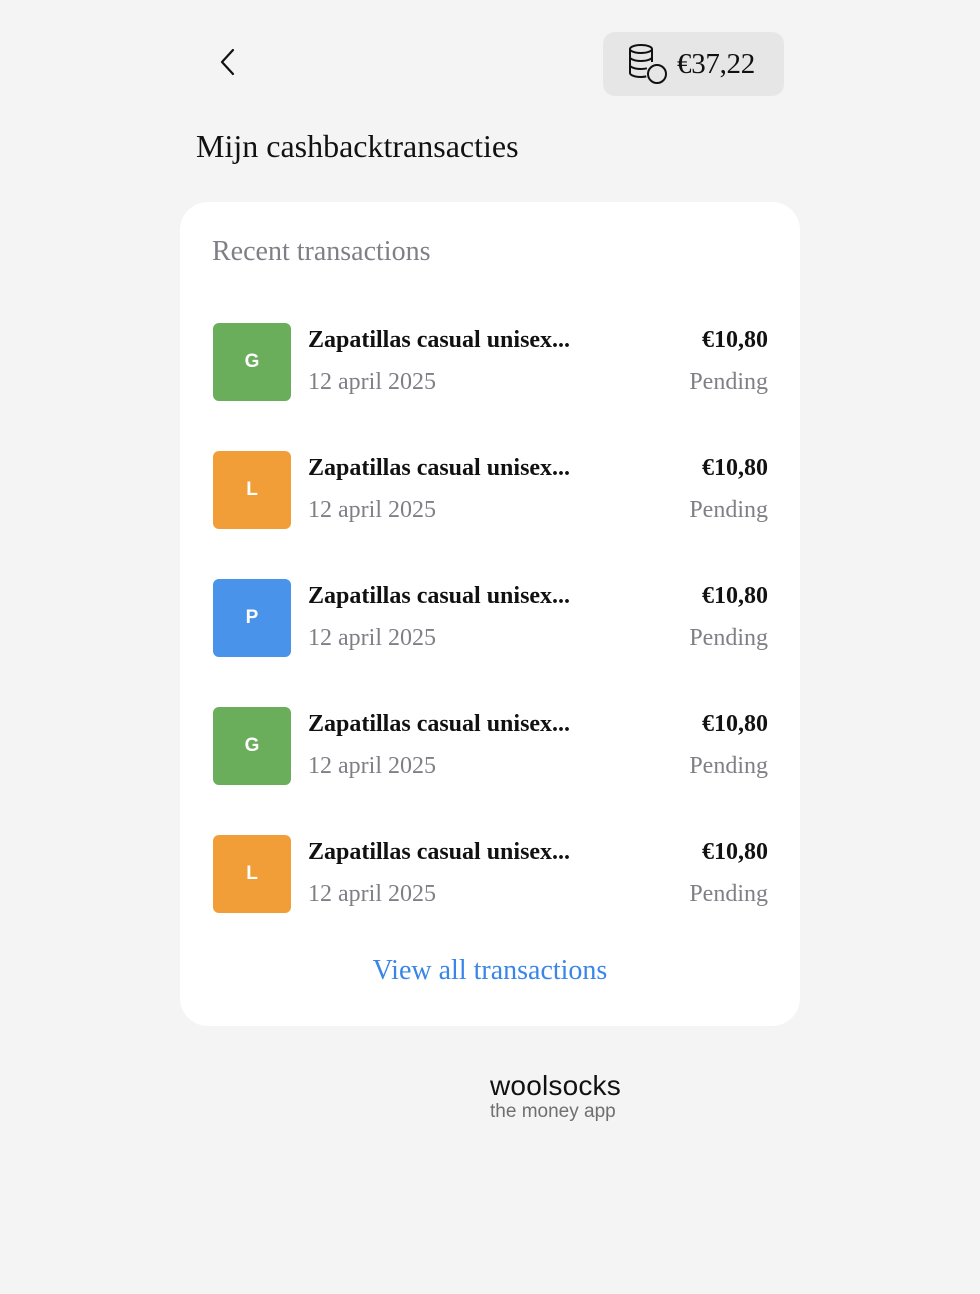 The height and width of the screenshot is (1294, 980). I want to click on brand-logo: woolsocks the money app, so click(555, 1096).